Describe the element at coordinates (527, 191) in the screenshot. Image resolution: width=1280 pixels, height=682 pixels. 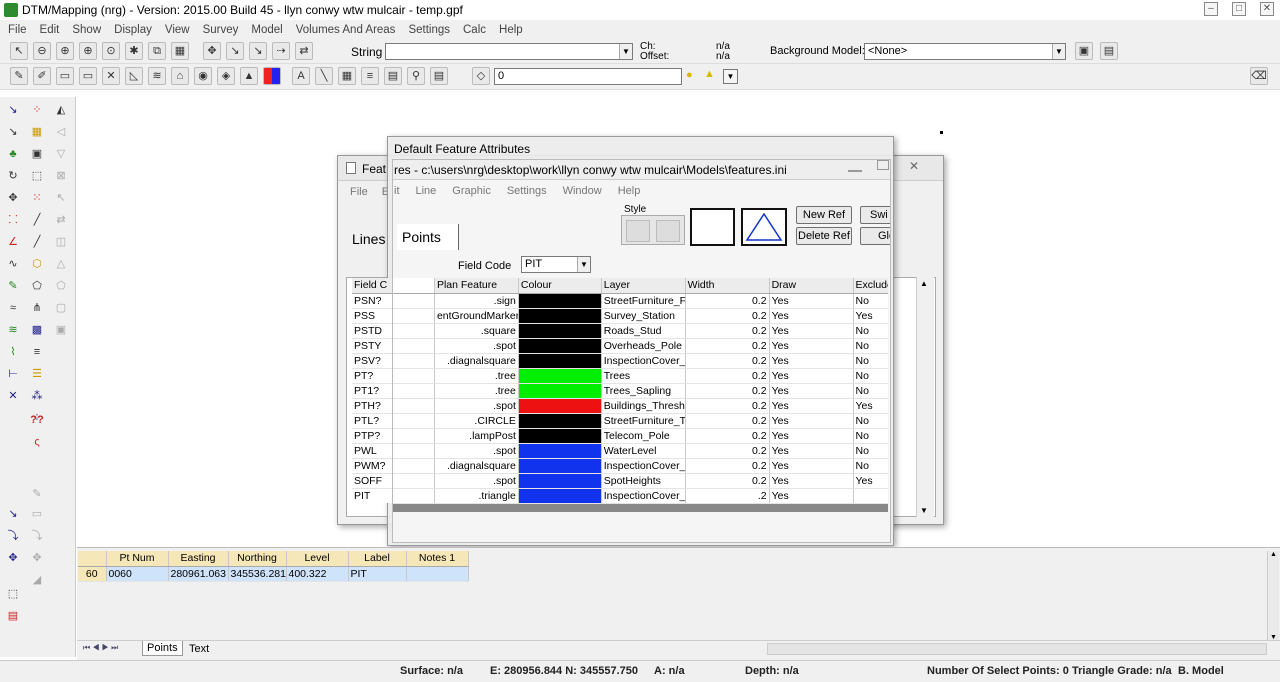
I see `dialog-menu-settings: Settings` at that location.